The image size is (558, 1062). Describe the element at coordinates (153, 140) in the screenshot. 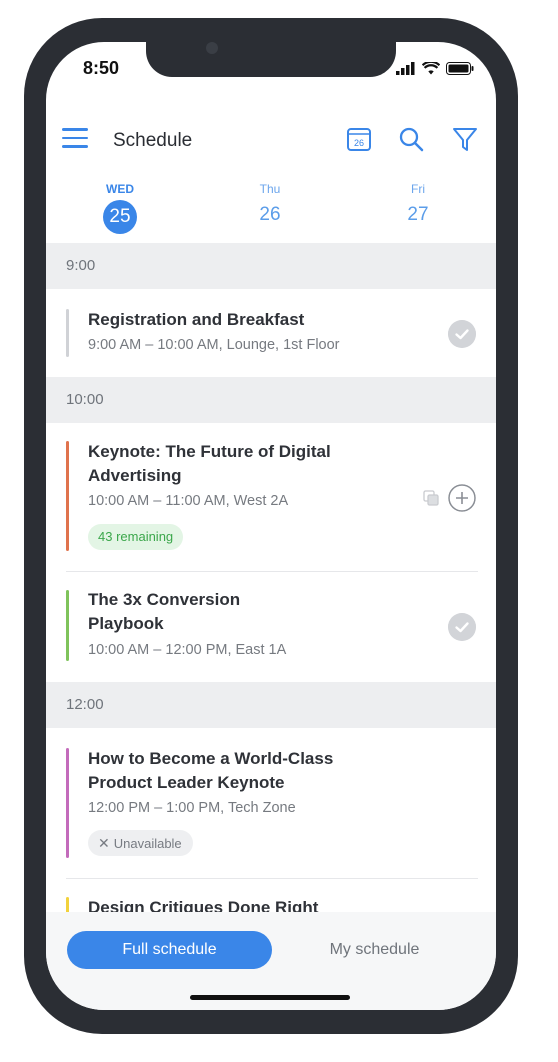

I see `page-title: Schedule` at that location.